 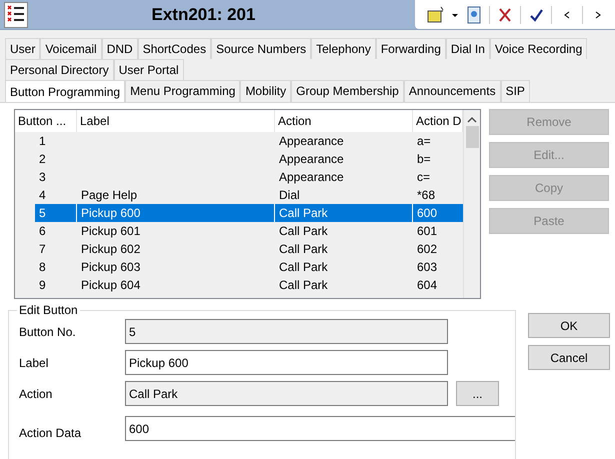 What do you see at coordinates (56, 213) in the screenshot?
I see `table-cell: 5` at bounding box center [56, 213].